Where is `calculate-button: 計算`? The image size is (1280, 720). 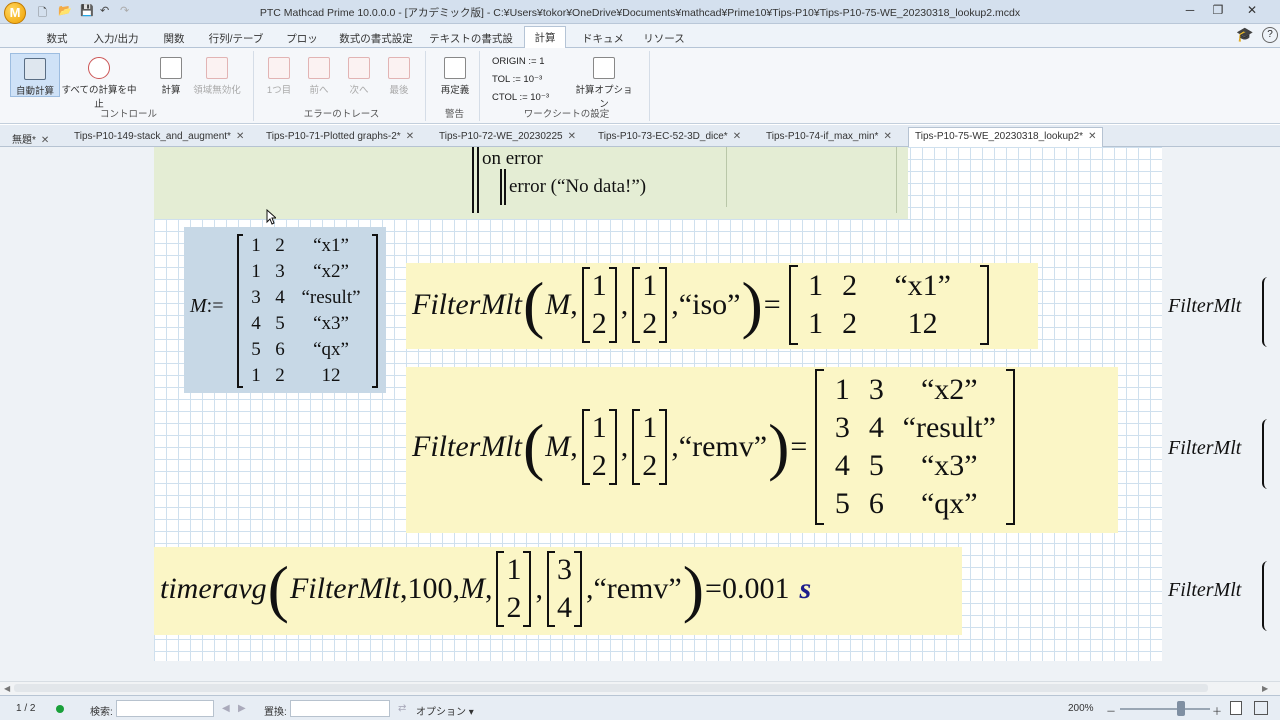
calculate-button: 計算 is located at coordinates (171, 75).